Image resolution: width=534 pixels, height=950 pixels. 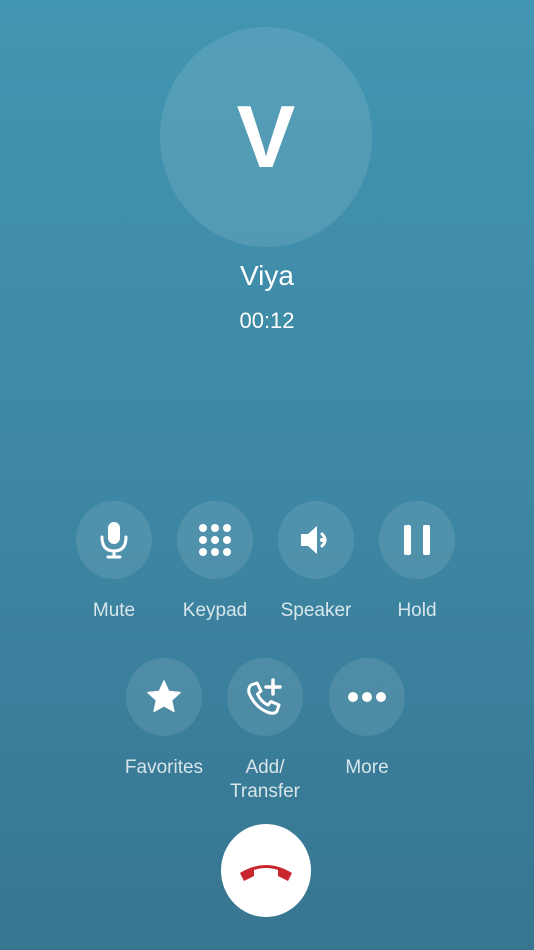 I want to click on end-call-button, so click(x=266, y=870).